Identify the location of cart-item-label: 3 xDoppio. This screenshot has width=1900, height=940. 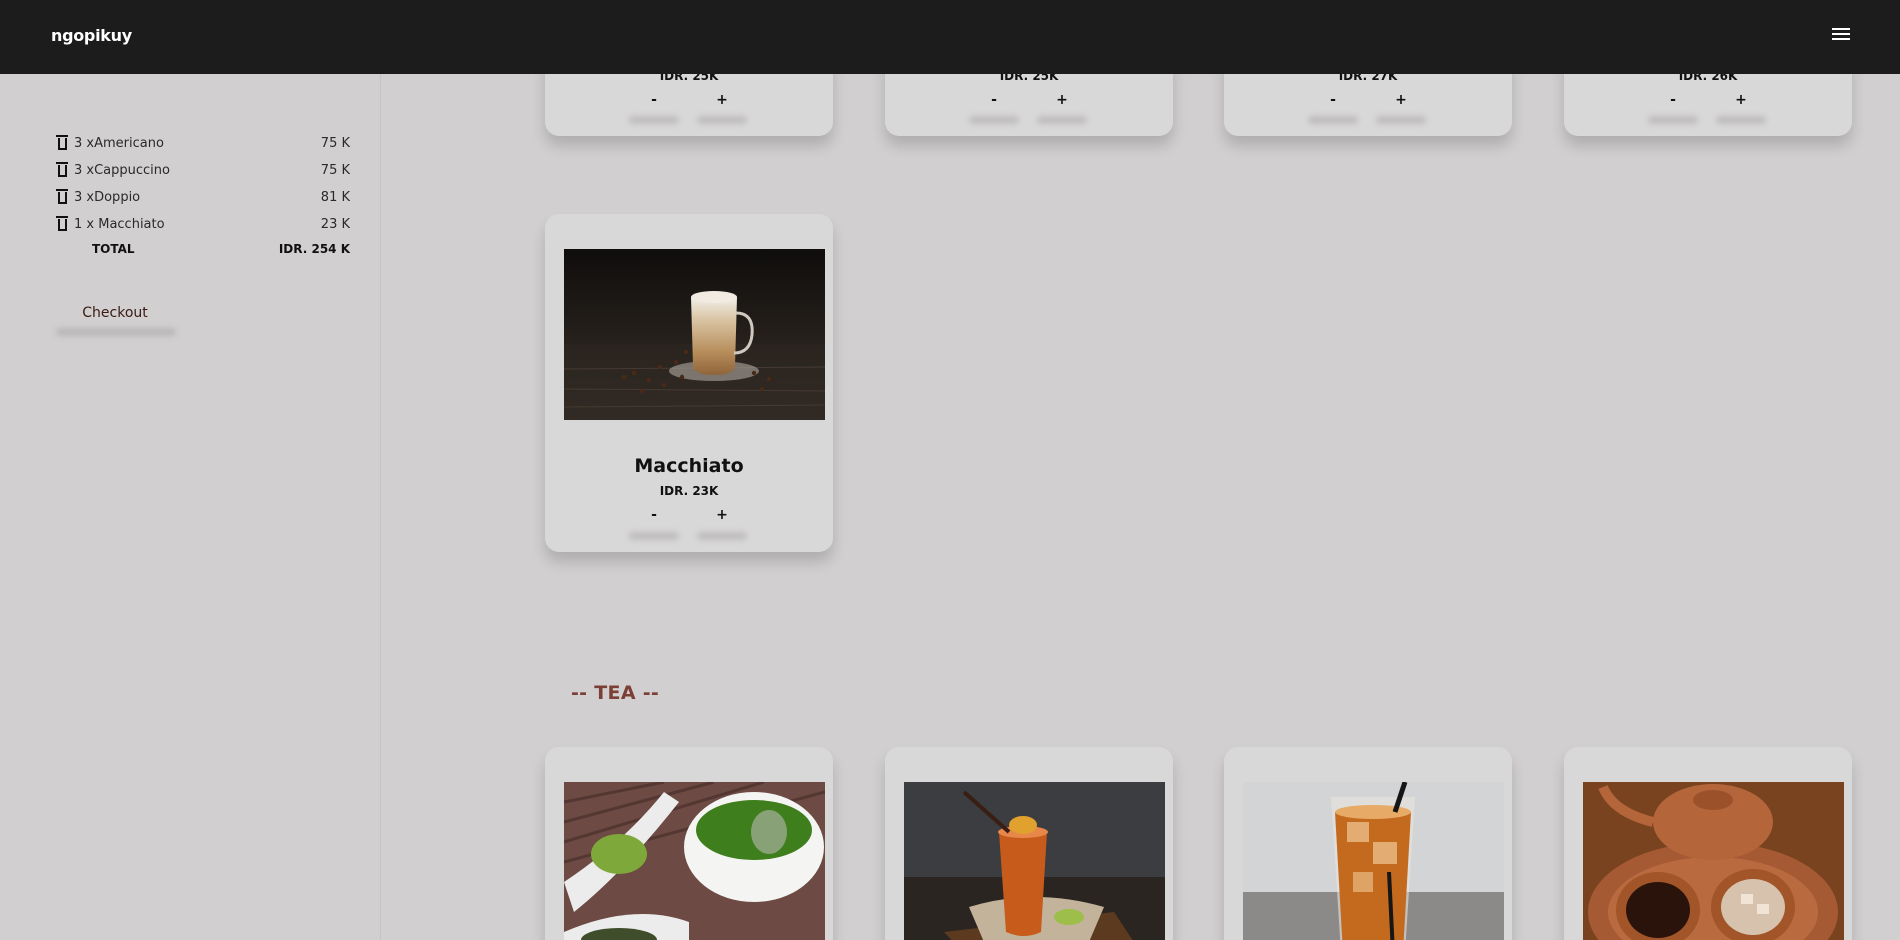
(107, 197).